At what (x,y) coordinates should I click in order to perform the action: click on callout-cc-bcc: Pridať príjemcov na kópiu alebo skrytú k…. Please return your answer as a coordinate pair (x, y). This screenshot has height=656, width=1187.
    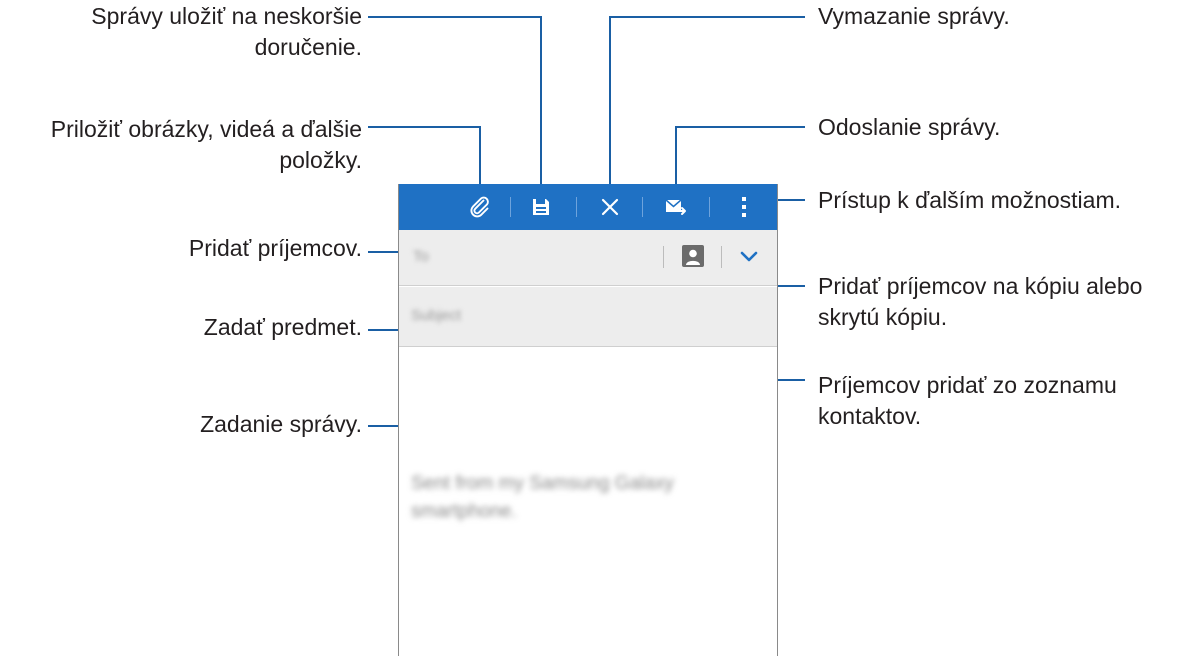
    Looking at the image, I should click on (980, 302).